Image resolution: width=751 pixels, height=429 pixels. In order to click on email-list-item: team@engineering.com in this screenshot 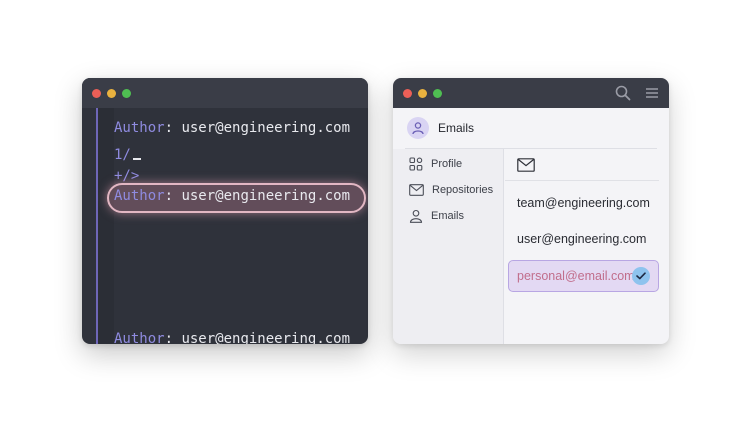, I will do `click(587, 203)`.